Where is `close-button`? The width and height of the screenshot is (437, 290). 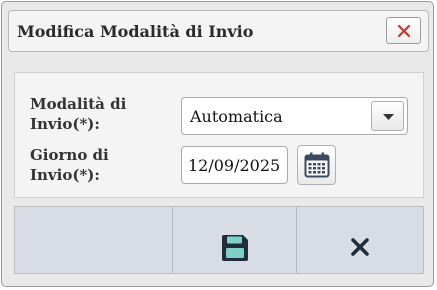 close-button is located at coordinates (403, 30).